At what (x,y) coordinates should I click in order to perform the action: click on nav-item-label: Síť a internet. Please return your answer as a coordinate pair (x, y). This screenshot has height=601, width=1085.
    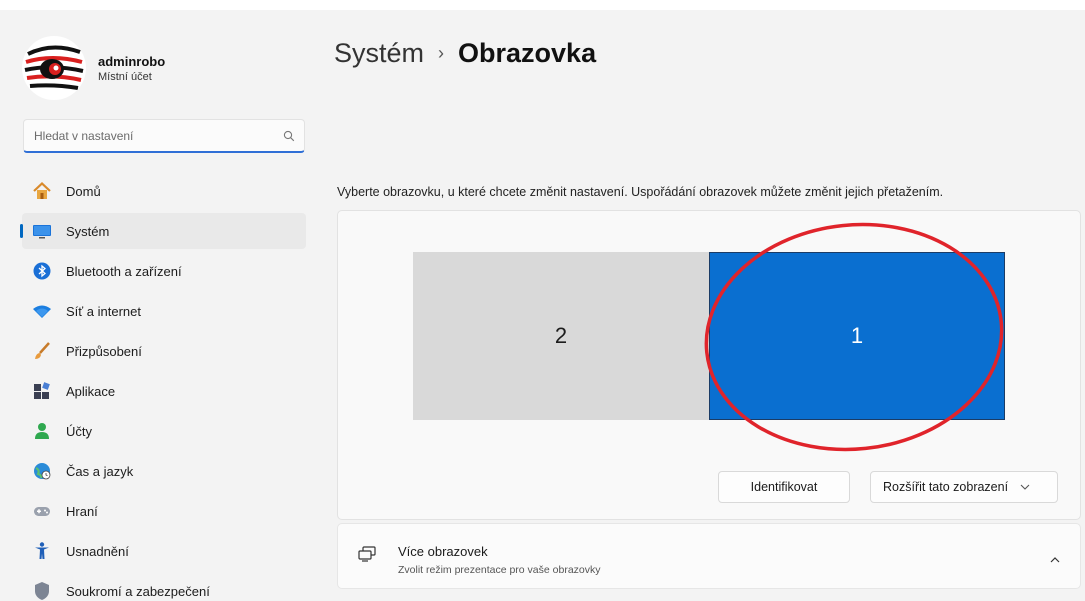
    Looking at the image, I should click on (103, 311).